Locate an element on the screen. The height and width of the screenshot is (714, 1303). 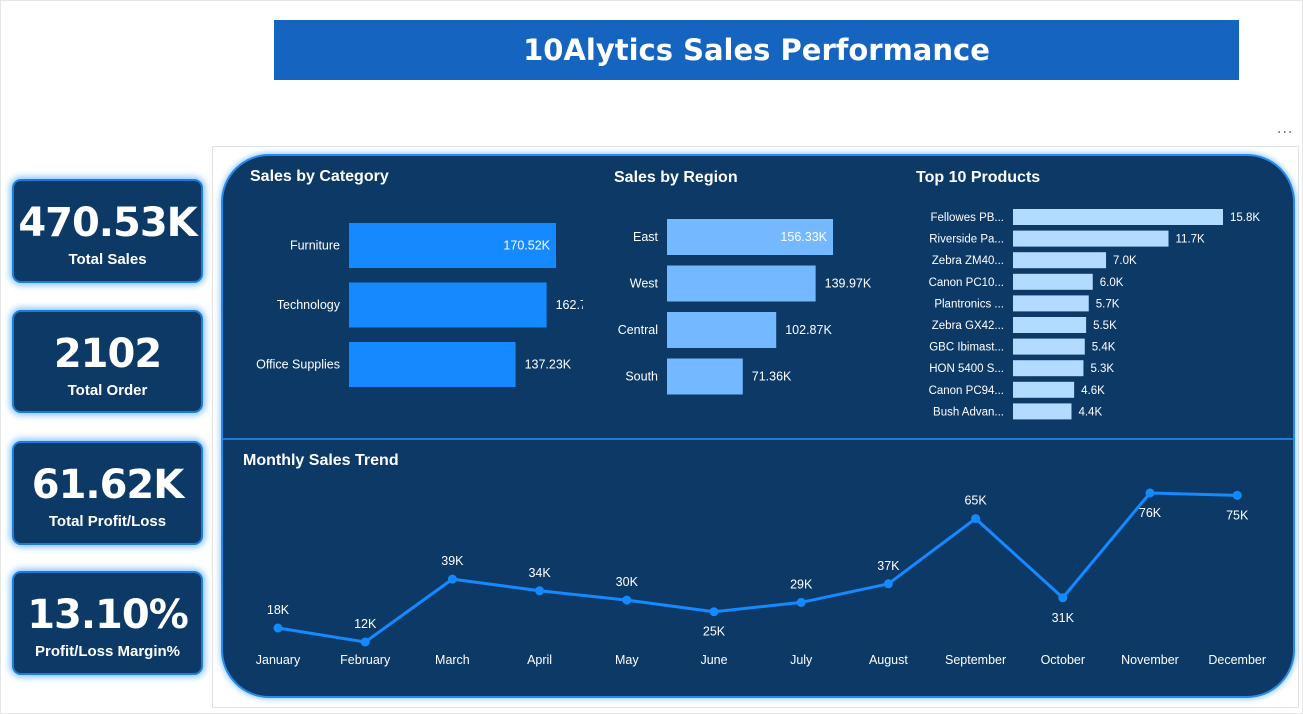
product-value-label: 6.0K is located at coordinates (1112, 283).